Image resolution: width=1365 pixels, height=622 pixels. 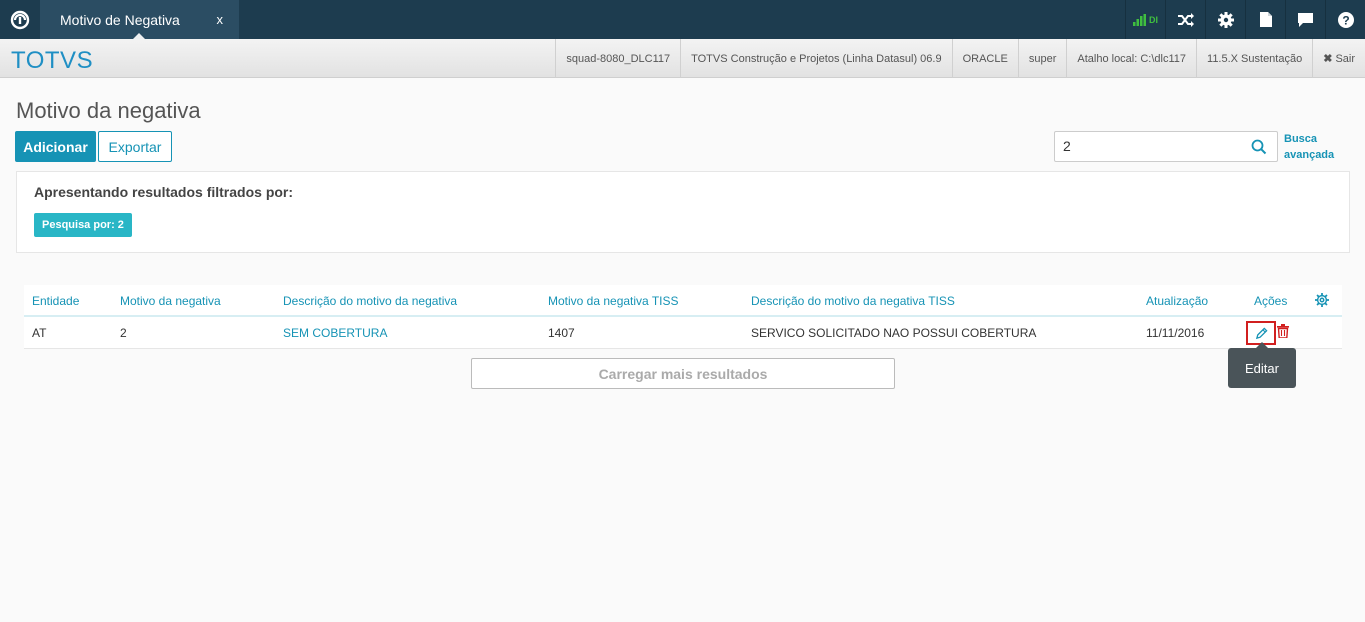 I want to click on filter-tag: Pesquisa por: 2, so click(x=83, y=225).